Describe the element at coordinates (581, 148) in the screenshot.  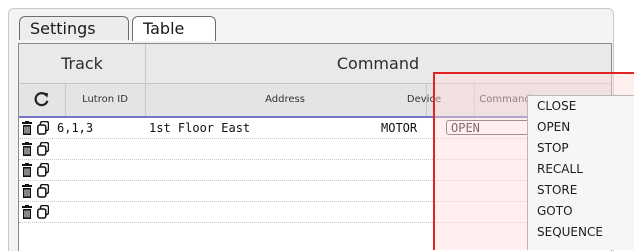
I see `dropdown-option-stop: STOP` at that location.